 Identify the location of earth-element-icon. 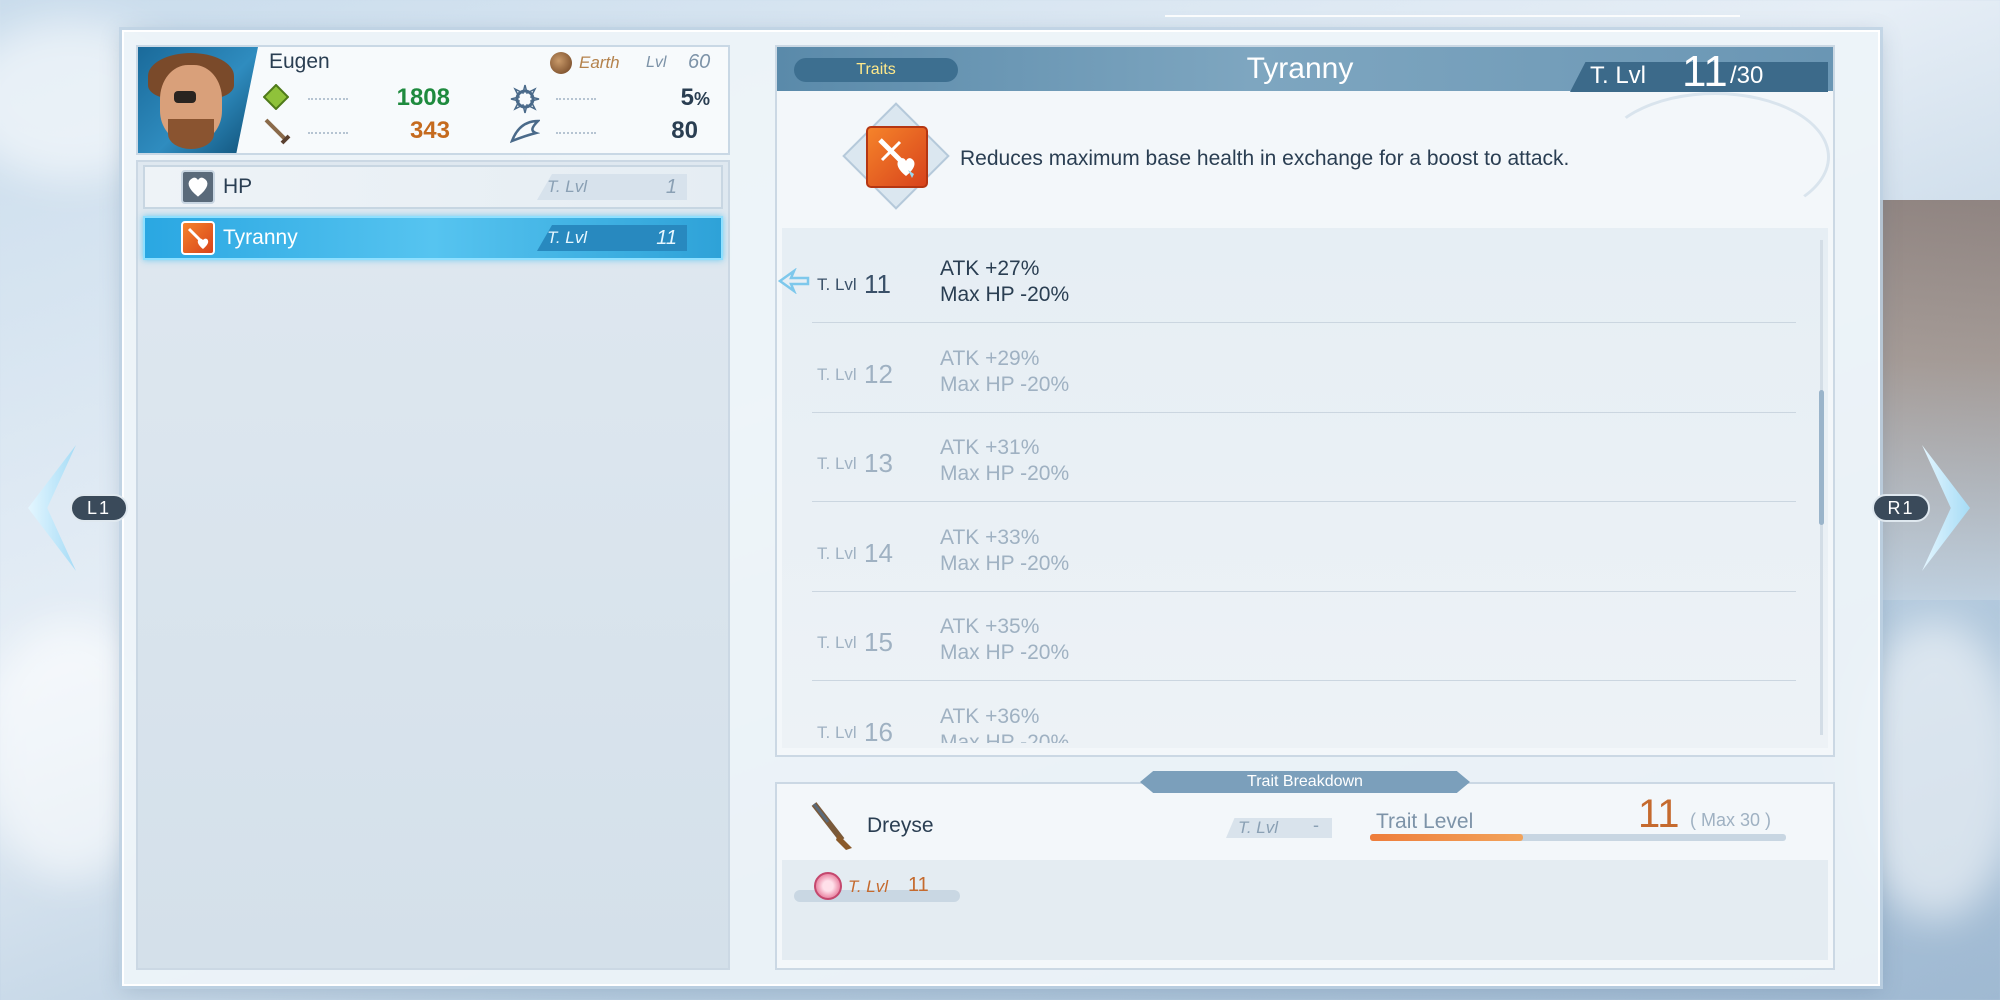
(561, 63).